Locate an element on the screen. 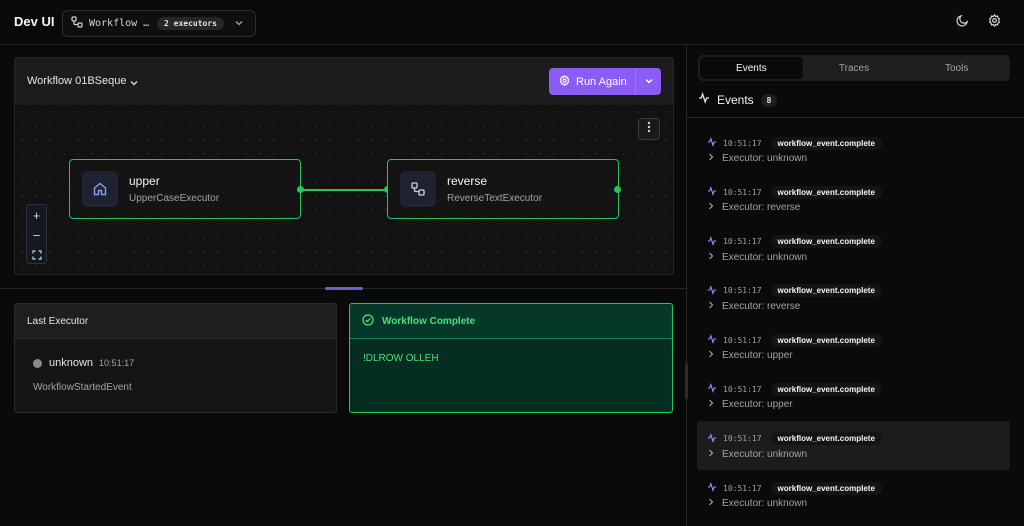 The image size is (1024, 526). vertical-resize-handle is located at coordinates (686, 381).